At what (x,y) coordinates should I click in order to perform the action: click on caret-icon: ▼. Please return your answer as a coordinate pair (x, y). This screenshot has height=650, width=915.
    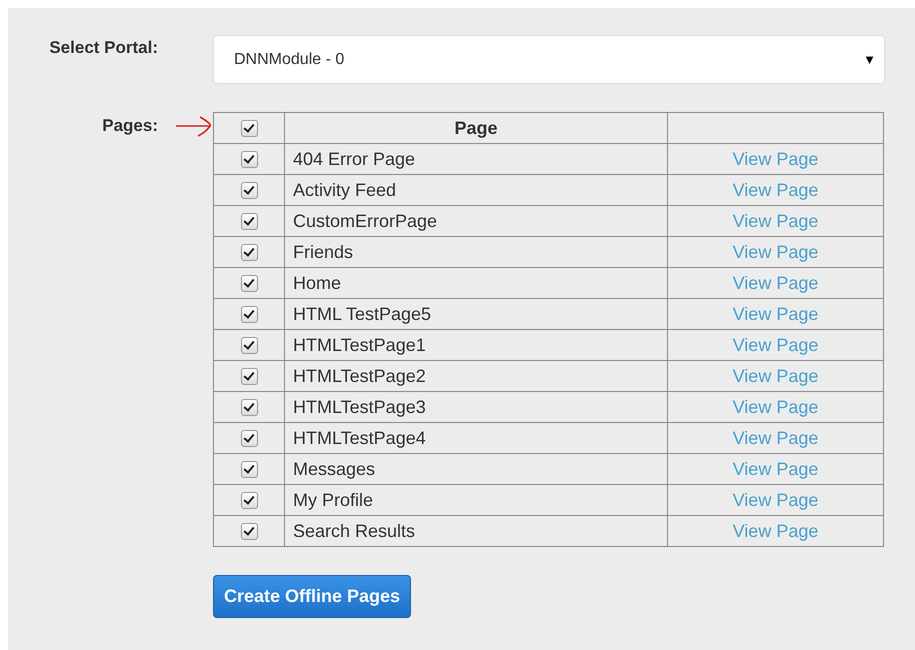
    Looking at the image, I should click on (869, 59).